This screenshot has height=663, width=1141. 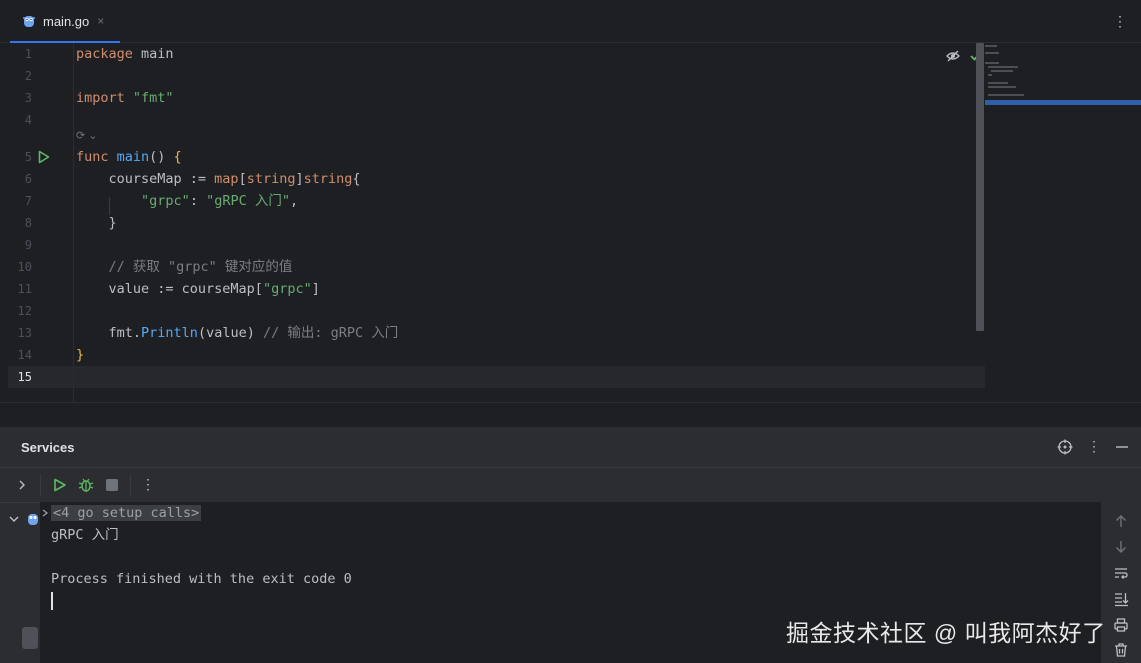 What do you see at coordinates (28, 54) in the screenshot?
I see `line-number: 1` at bounding box center [28, 54].